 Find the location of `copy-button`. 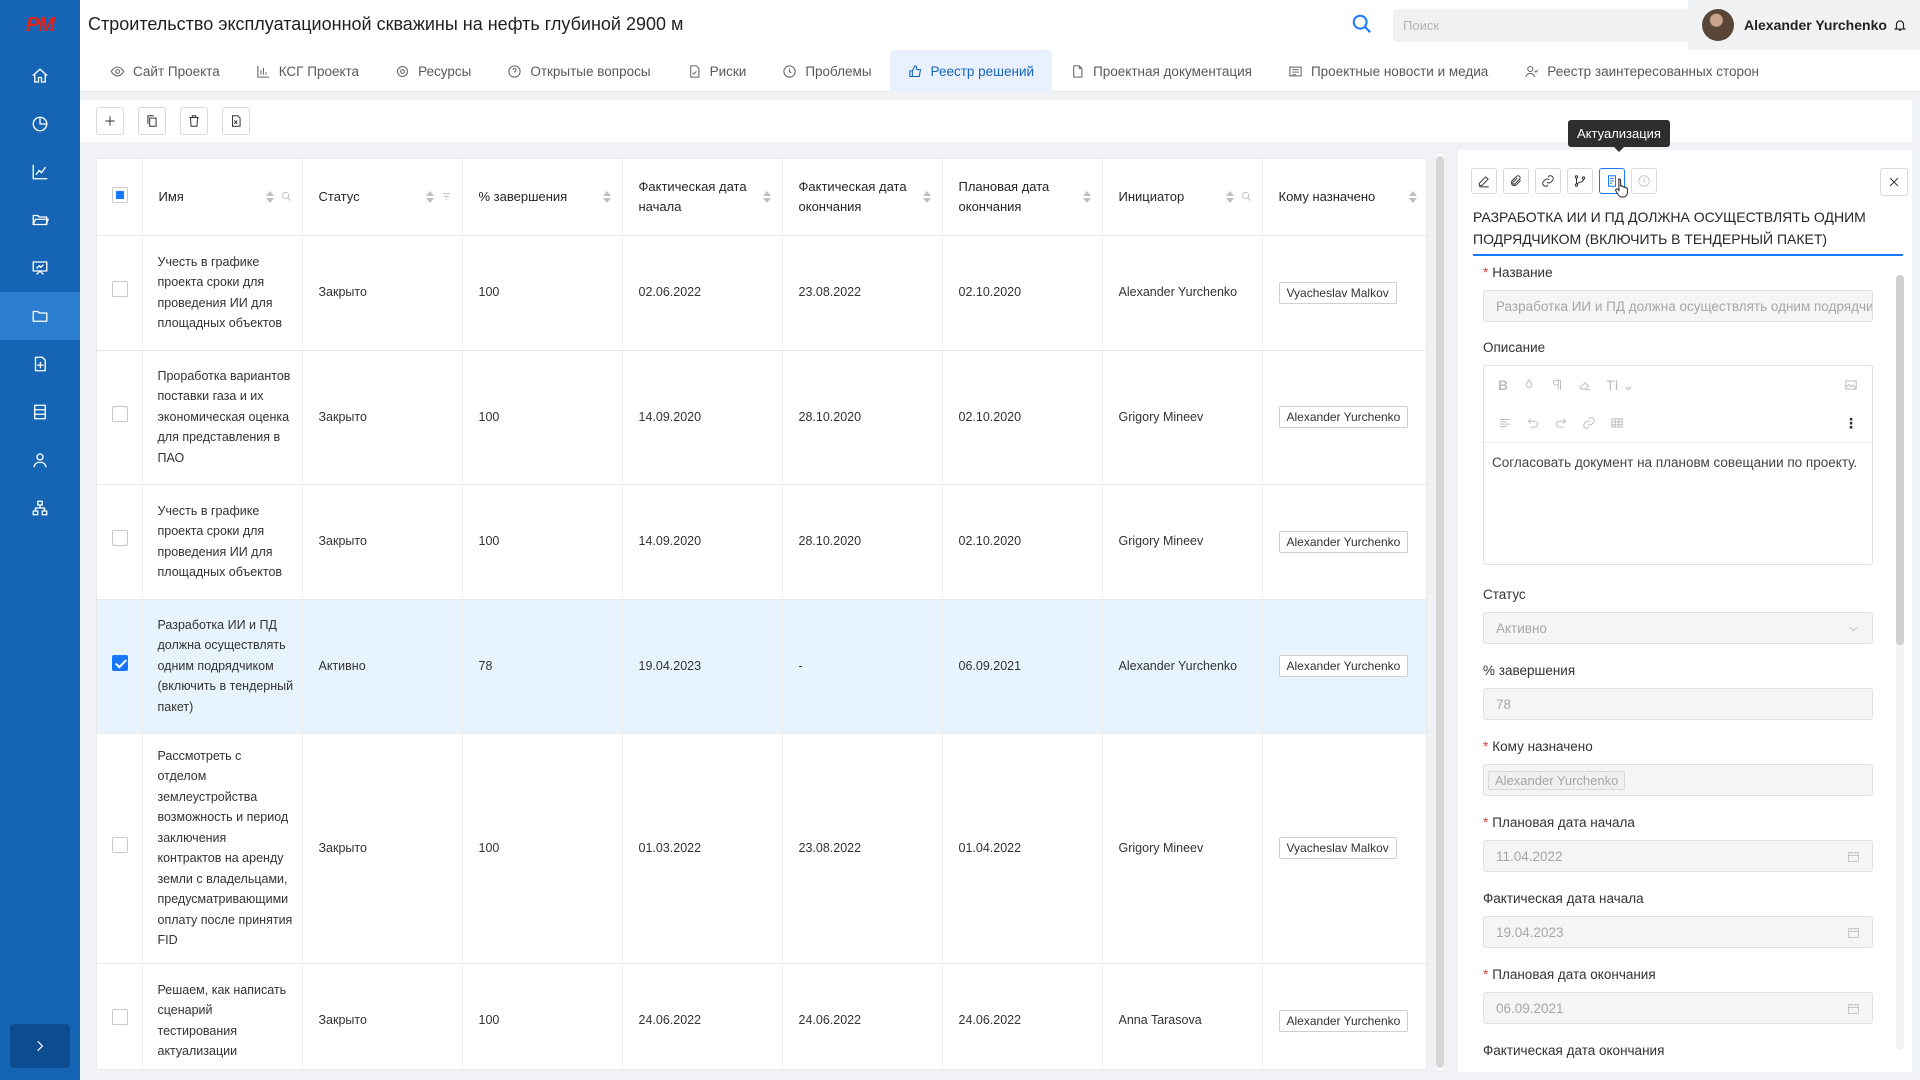

copy-button is located at coordinates (152, 121).